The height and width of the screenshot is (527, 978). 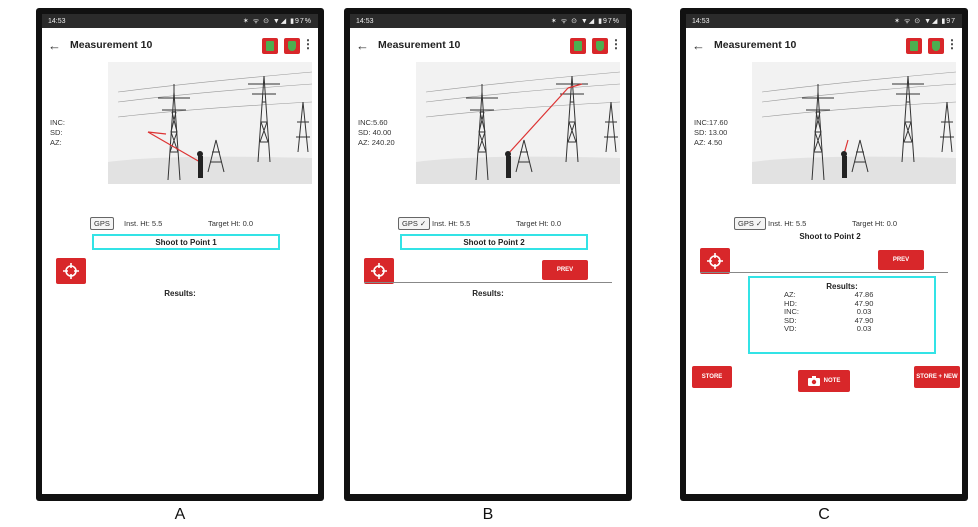 I want to click on store-button: STORE, so click(x=712, y=377).